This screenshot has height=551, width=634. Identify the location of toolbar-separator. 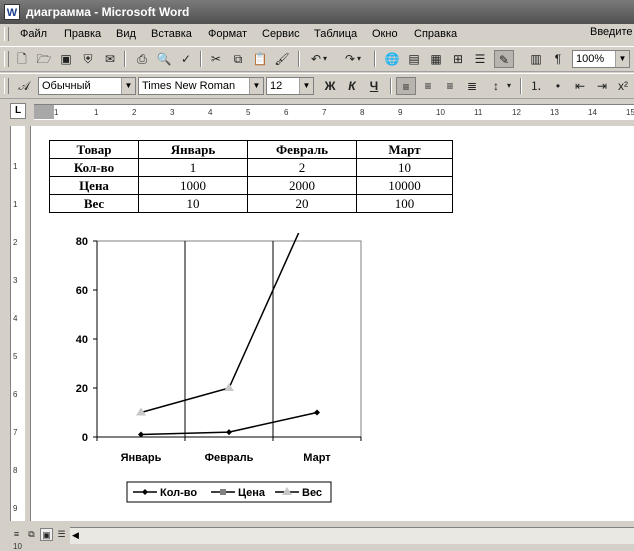
(375, 59).